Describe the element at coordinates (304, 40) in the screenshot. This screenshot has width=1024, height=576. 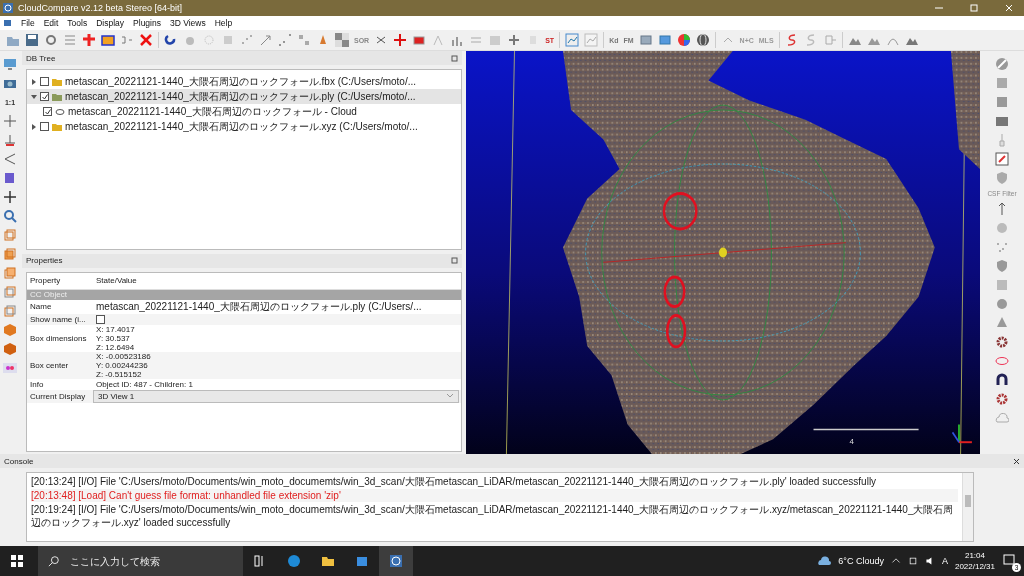
I see `grid-icon` at that location.